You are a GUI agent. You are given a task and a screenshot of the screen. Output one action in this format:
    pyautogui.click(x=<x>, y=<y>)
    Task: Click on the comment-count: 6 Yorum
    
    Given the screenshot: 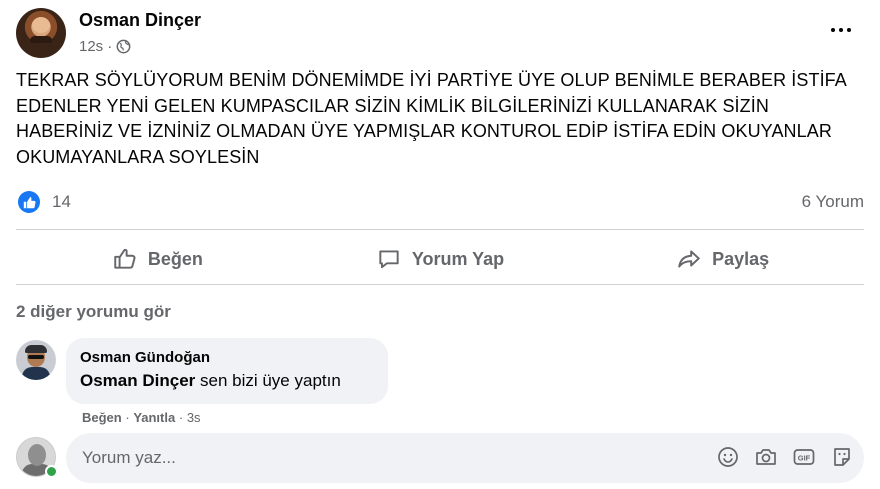 What is the action you would take?
    pyautogui.click(x=833, y=202)
    